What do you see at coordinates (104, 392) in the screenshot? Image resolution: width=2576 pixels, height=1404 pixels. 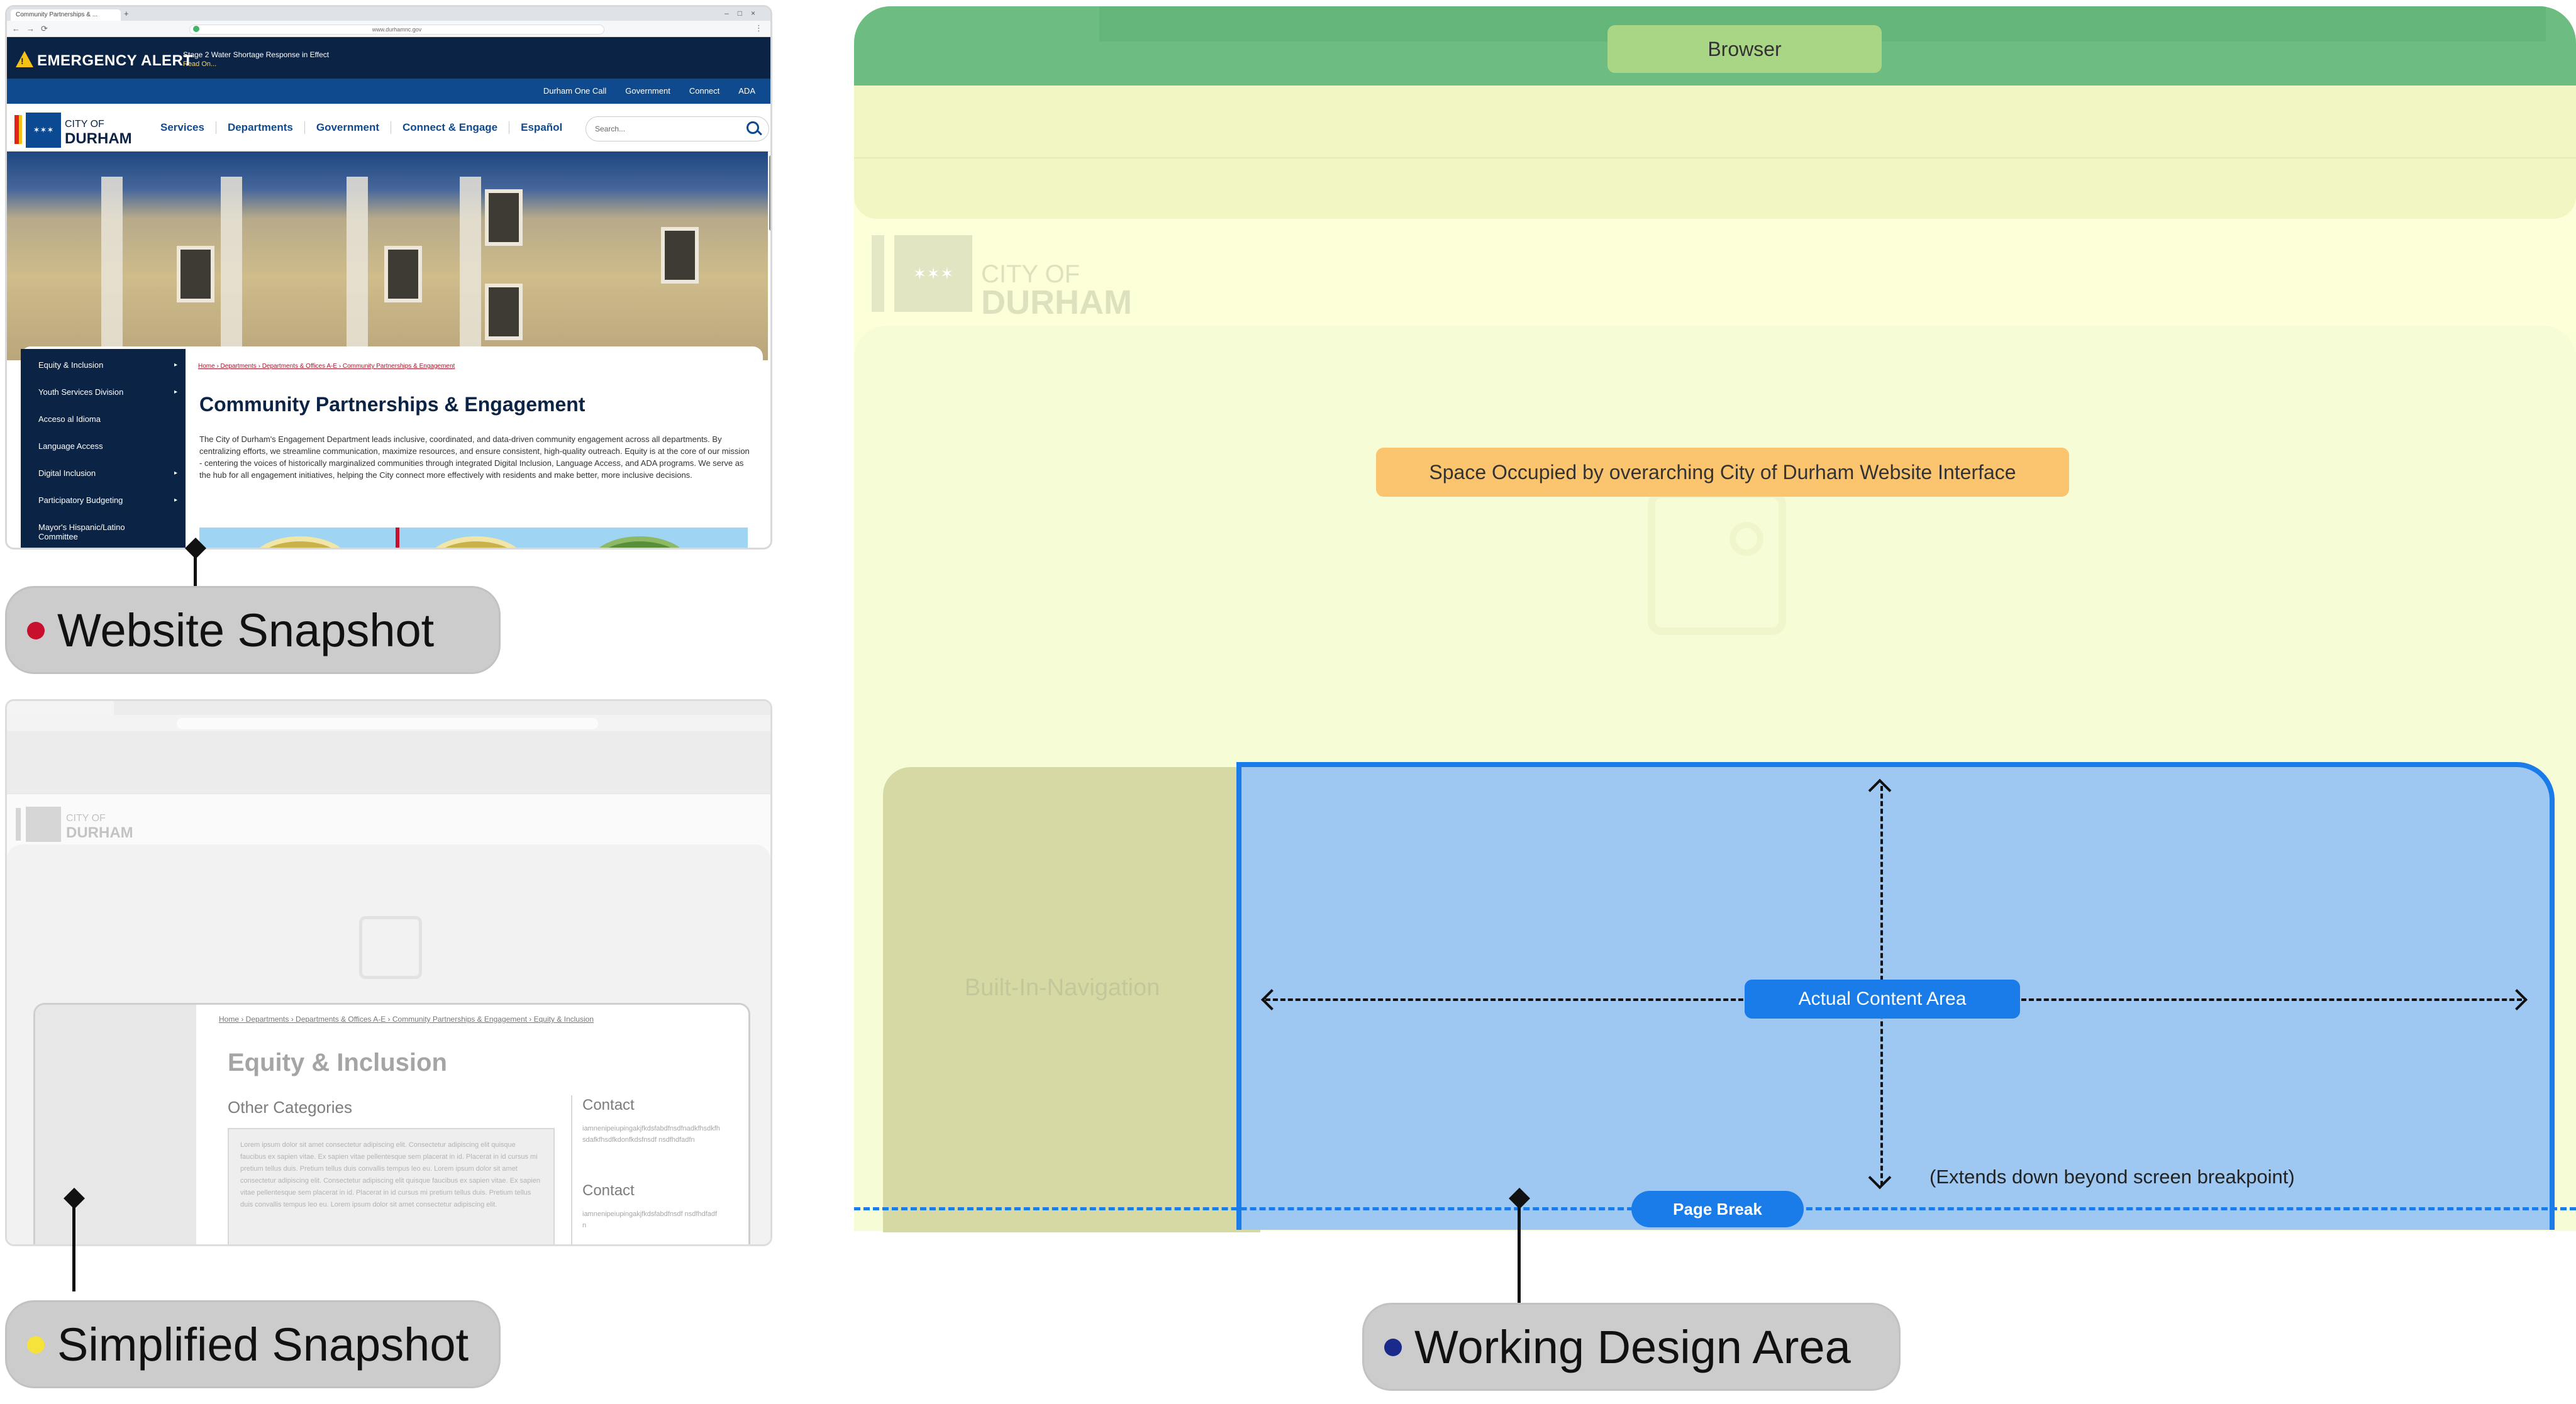 I see `sidebar-item: Youth Services Division` at bounding box center [104, 392].